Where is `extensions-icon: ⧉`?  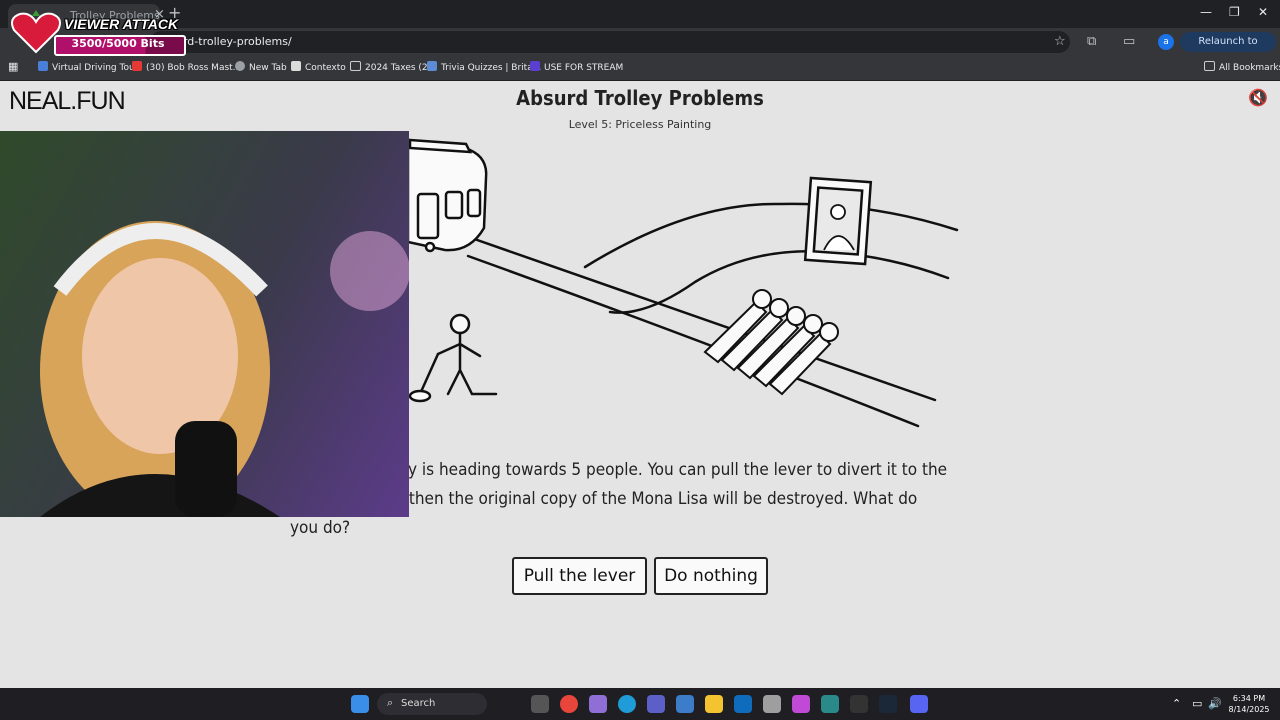
extensions-icon: ⧉ is located at coordinates (1091, 41).